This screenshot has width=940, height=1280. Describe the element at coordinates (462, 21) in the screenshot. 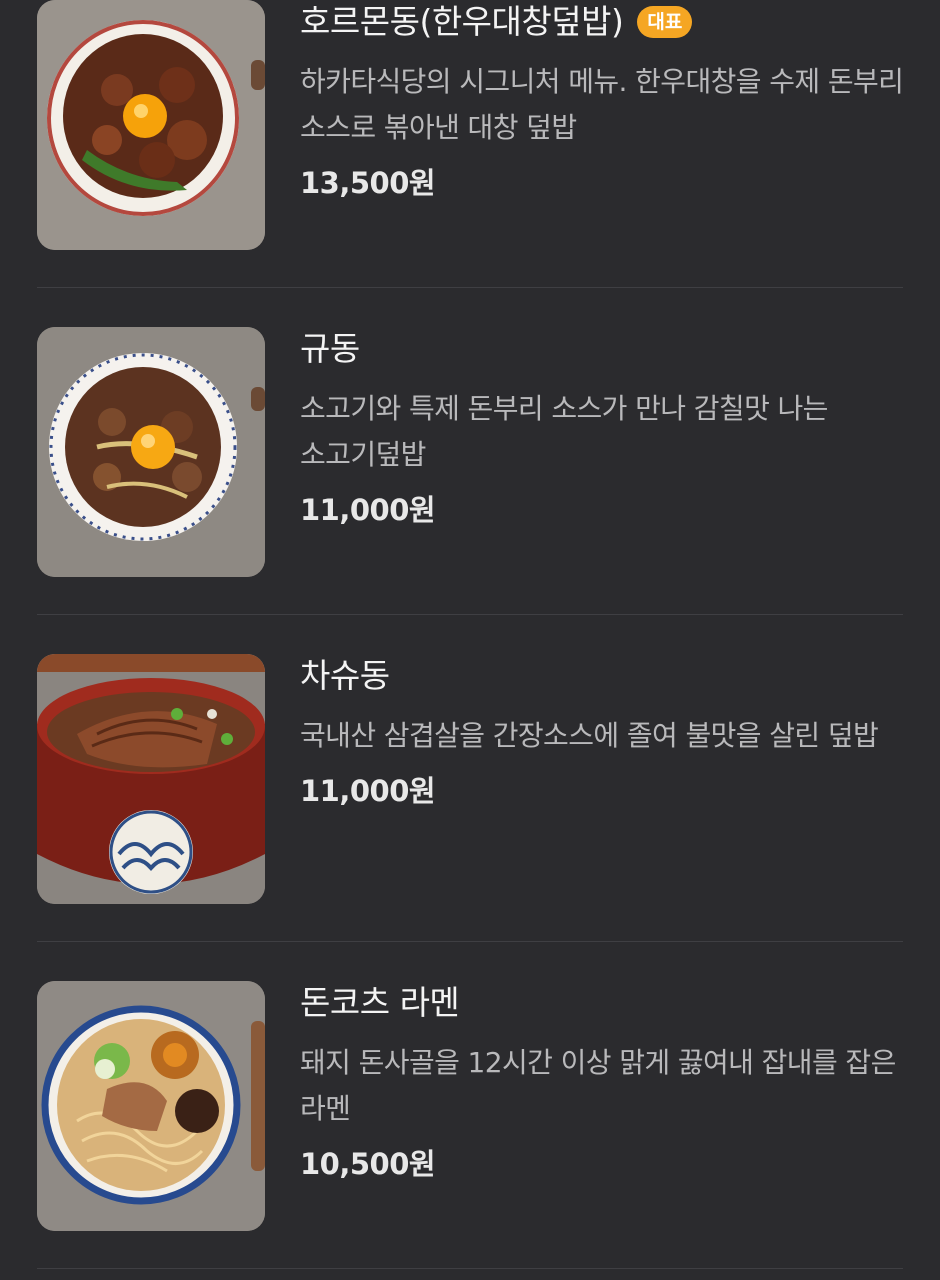

I see `menu-item-name: 호르몬동(한우대창덮밥)` at that location.